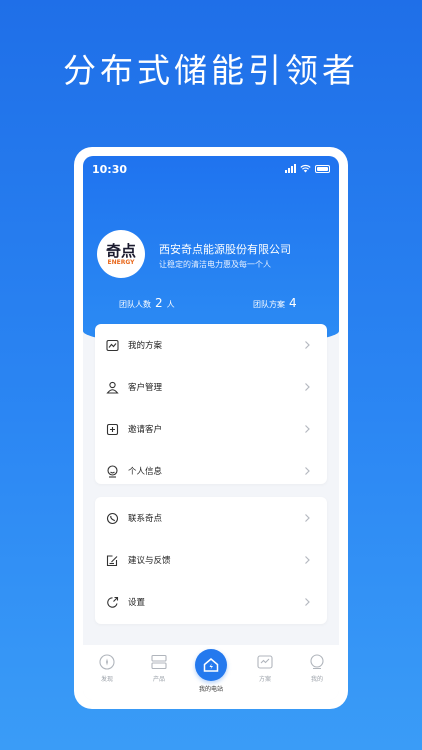 The width and height of the screenshot is (422, 750). Describe the element at coordinates (112, 429) in the screenshot. I see `add-icon` at that location.